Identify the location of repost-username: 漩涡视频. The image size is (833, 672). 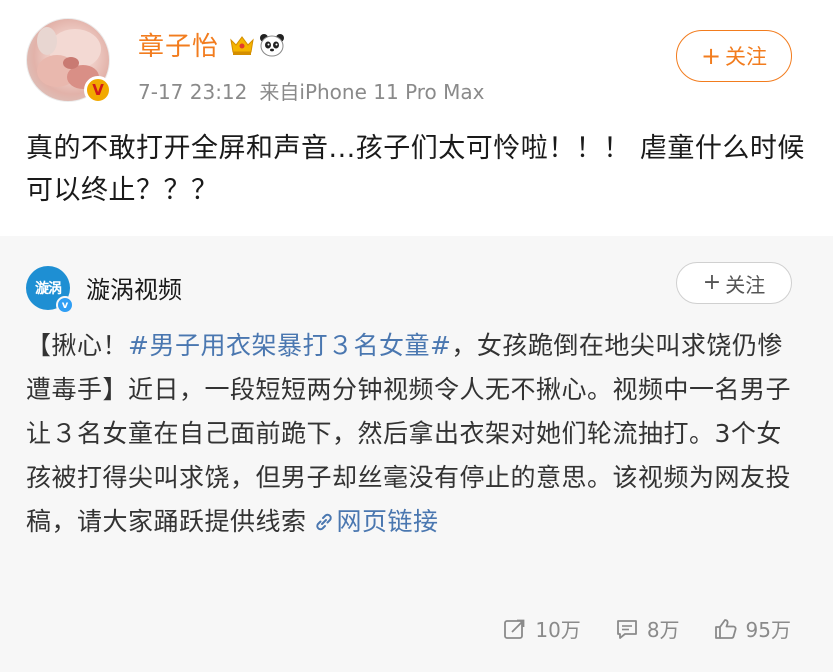
(134, 287).